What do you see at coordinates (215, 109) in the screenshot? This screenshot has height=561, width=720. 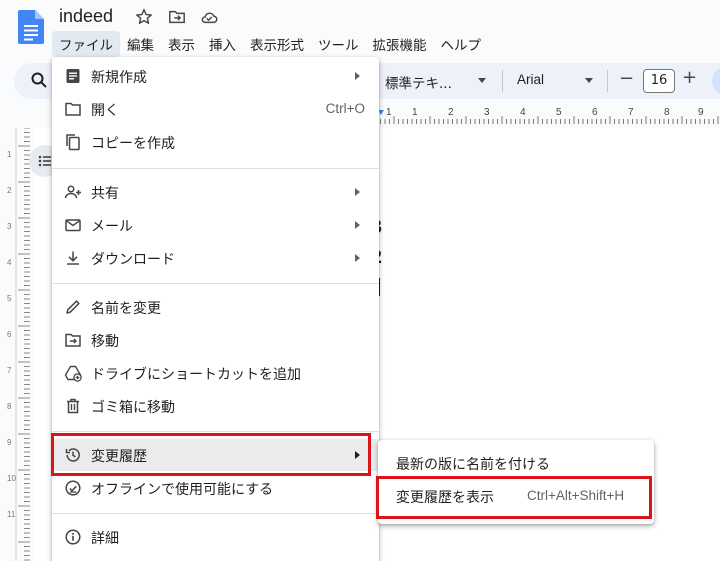 I see `file-menu-open: 開く Ctrl+O` at bounding box center [215, 109].